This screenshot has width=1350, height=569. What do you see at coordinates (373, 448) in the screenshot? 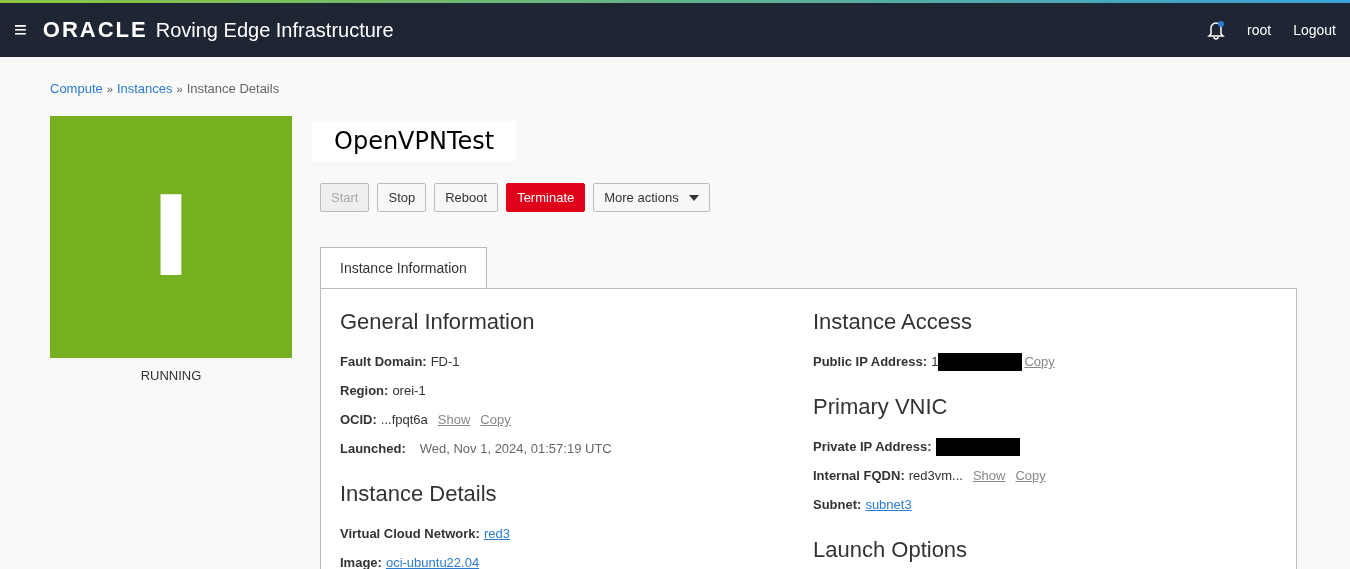
I see `field-label: Launched:` at bounding box center [373, 448].